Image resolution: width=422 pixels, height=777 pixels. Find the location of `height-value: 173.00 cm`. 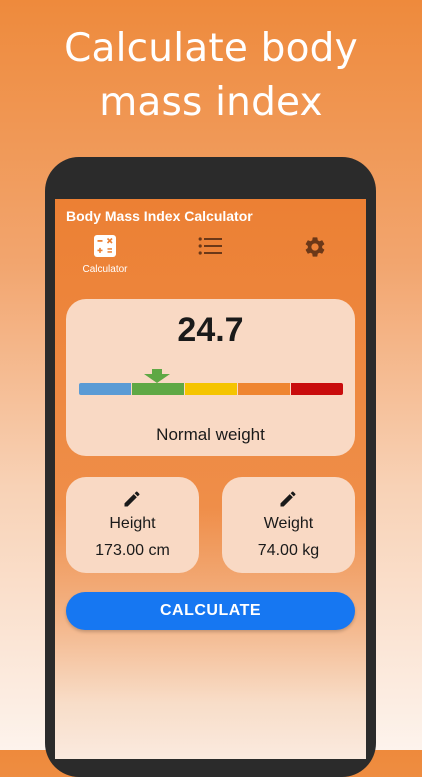

height-value: 173.00 cm is located at coordinates (132, 550).